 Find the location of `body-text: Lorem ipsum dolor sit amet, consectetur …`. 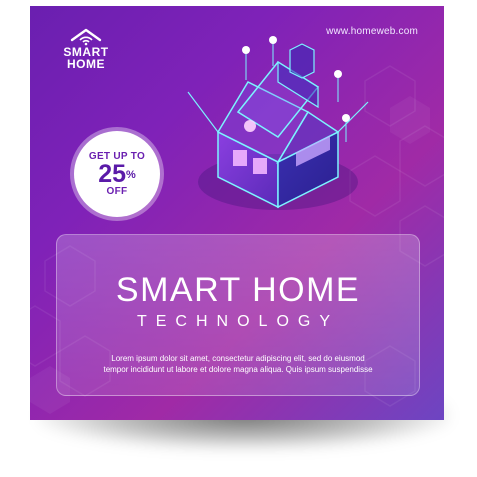

body-text: Lorem ipsum dolor sit amet, consectetur … is located at coordinates (238, 364).